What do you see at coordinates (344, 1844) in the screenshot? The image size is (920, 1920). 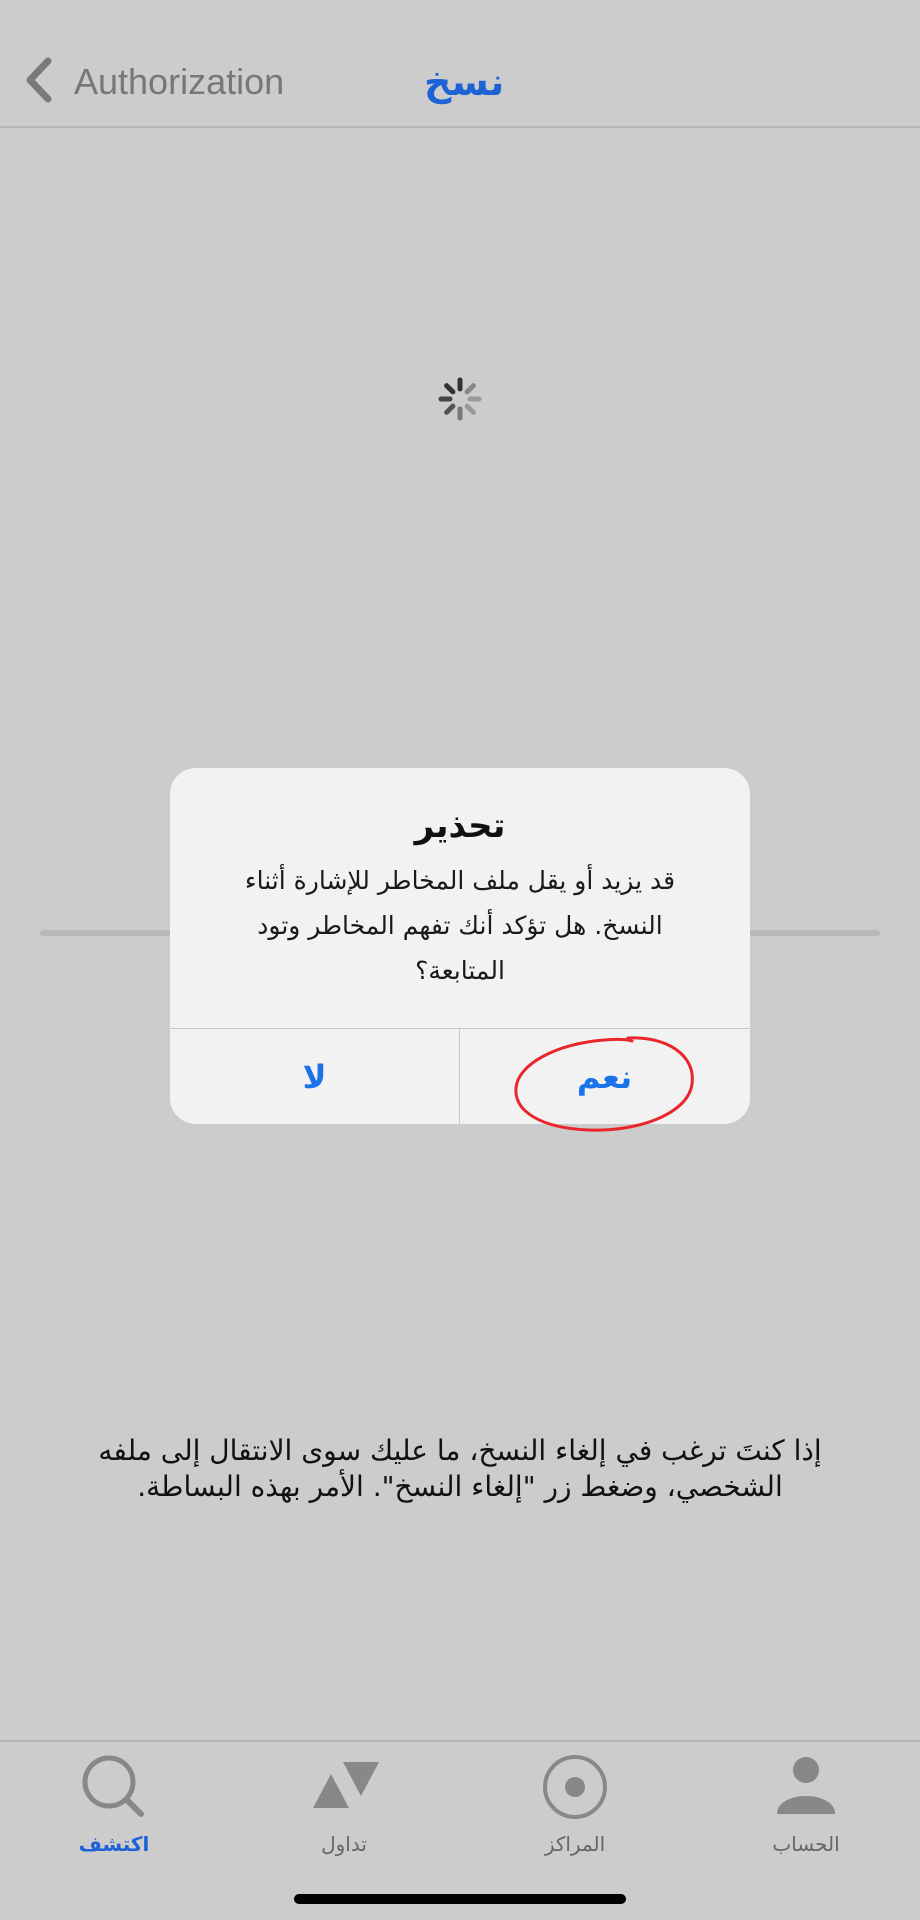 I see `tab-label: تداول` at bounding box center [344, 1844].